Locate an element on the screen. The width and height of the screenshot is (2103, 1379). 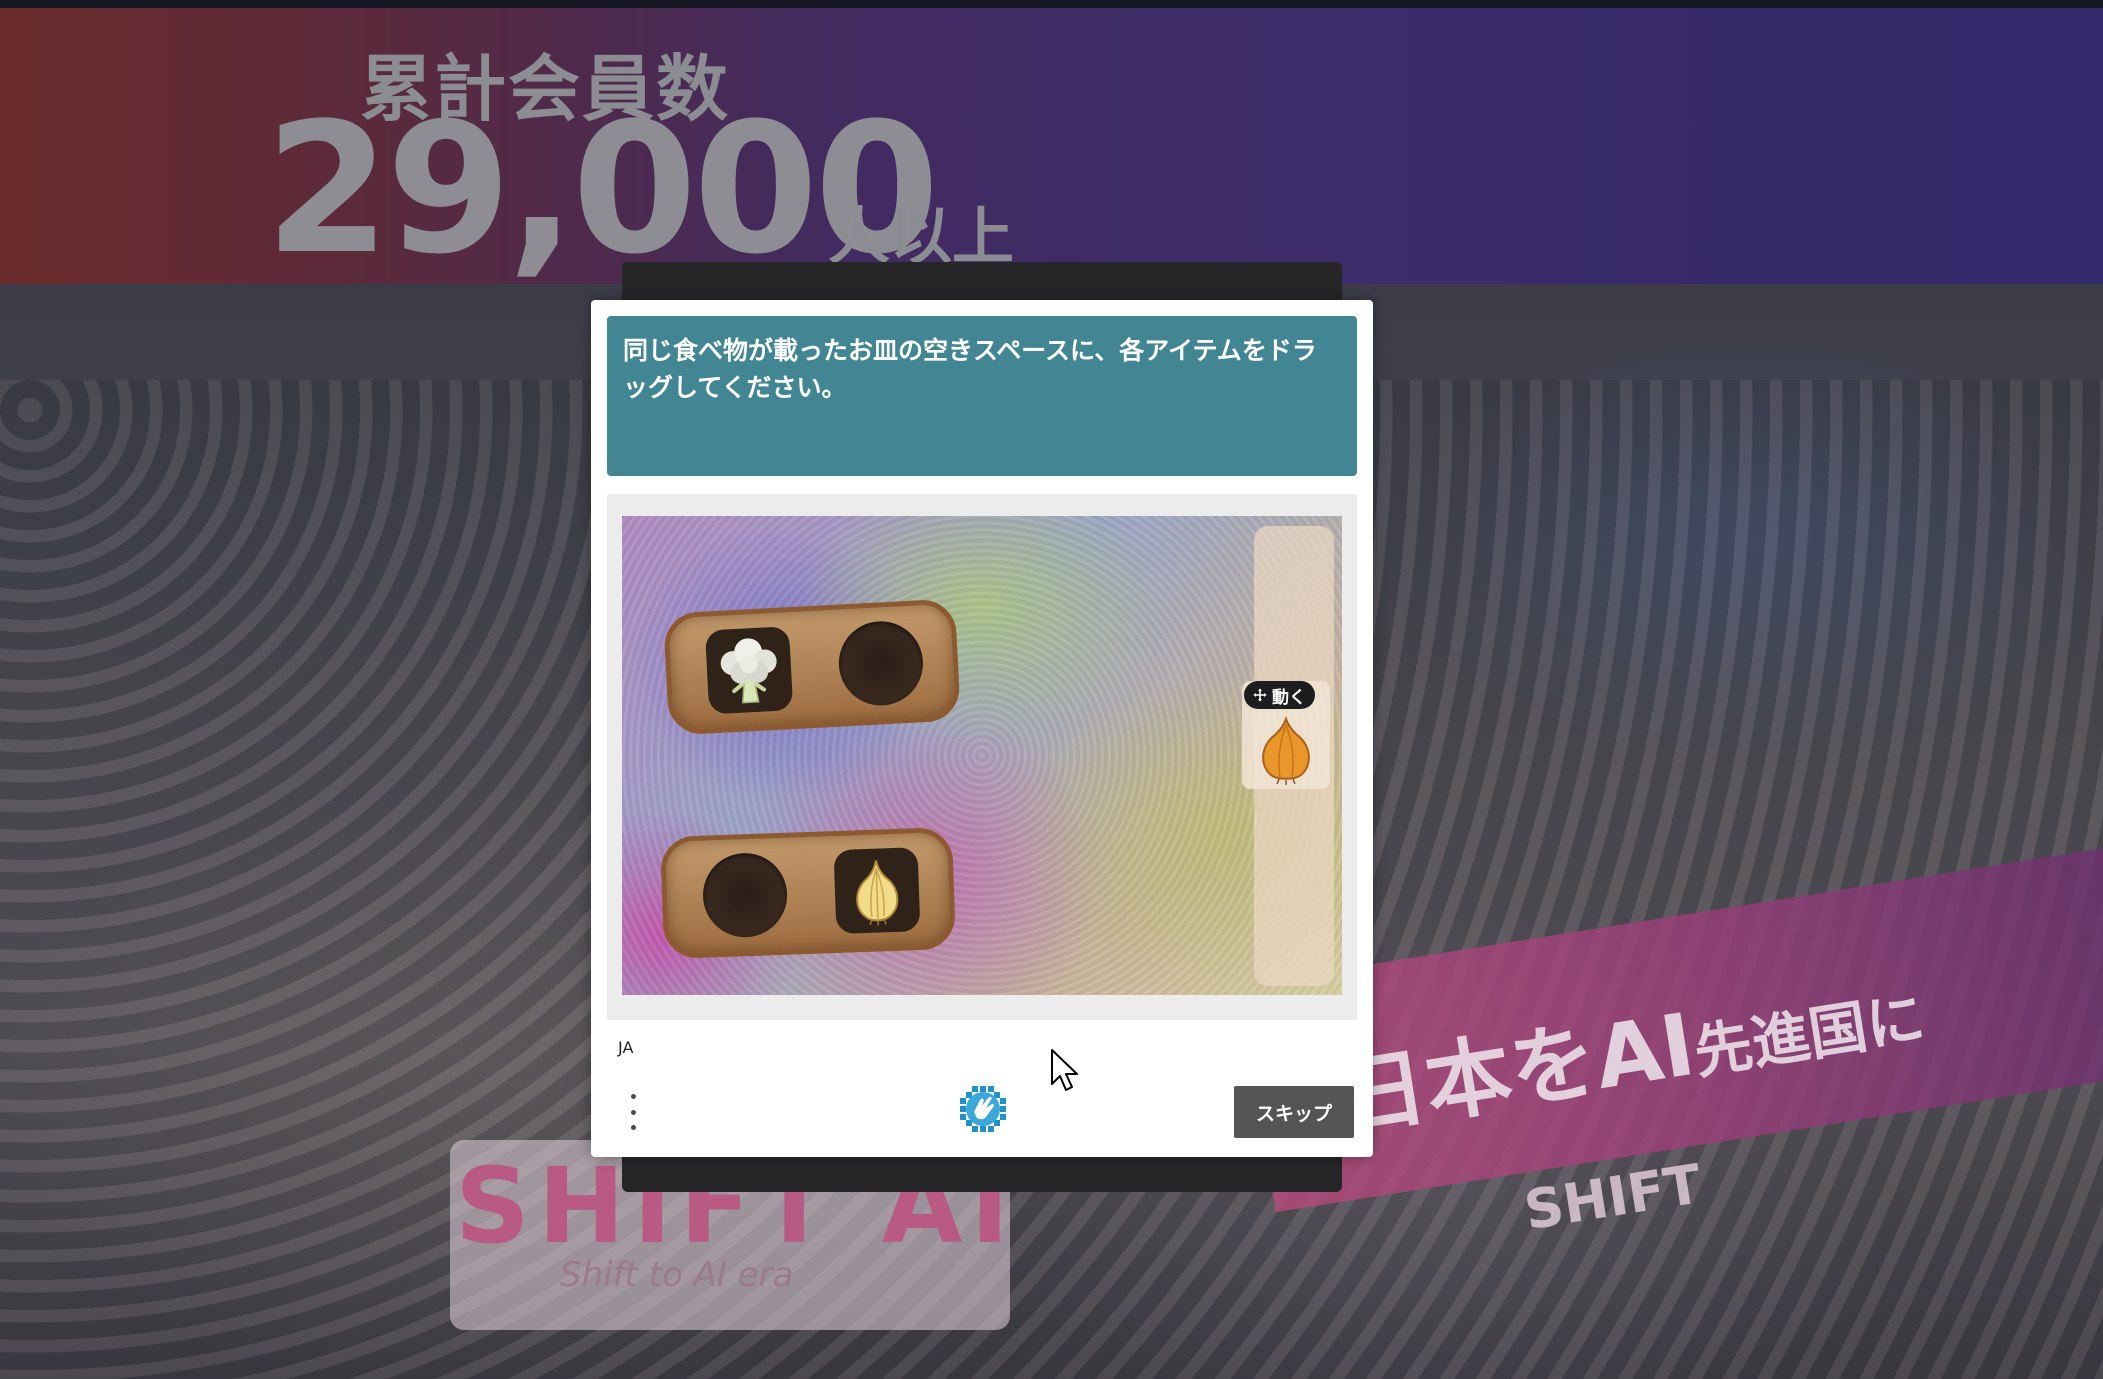
mouse-cursor-icon is located at coordinates (1064, 1070).